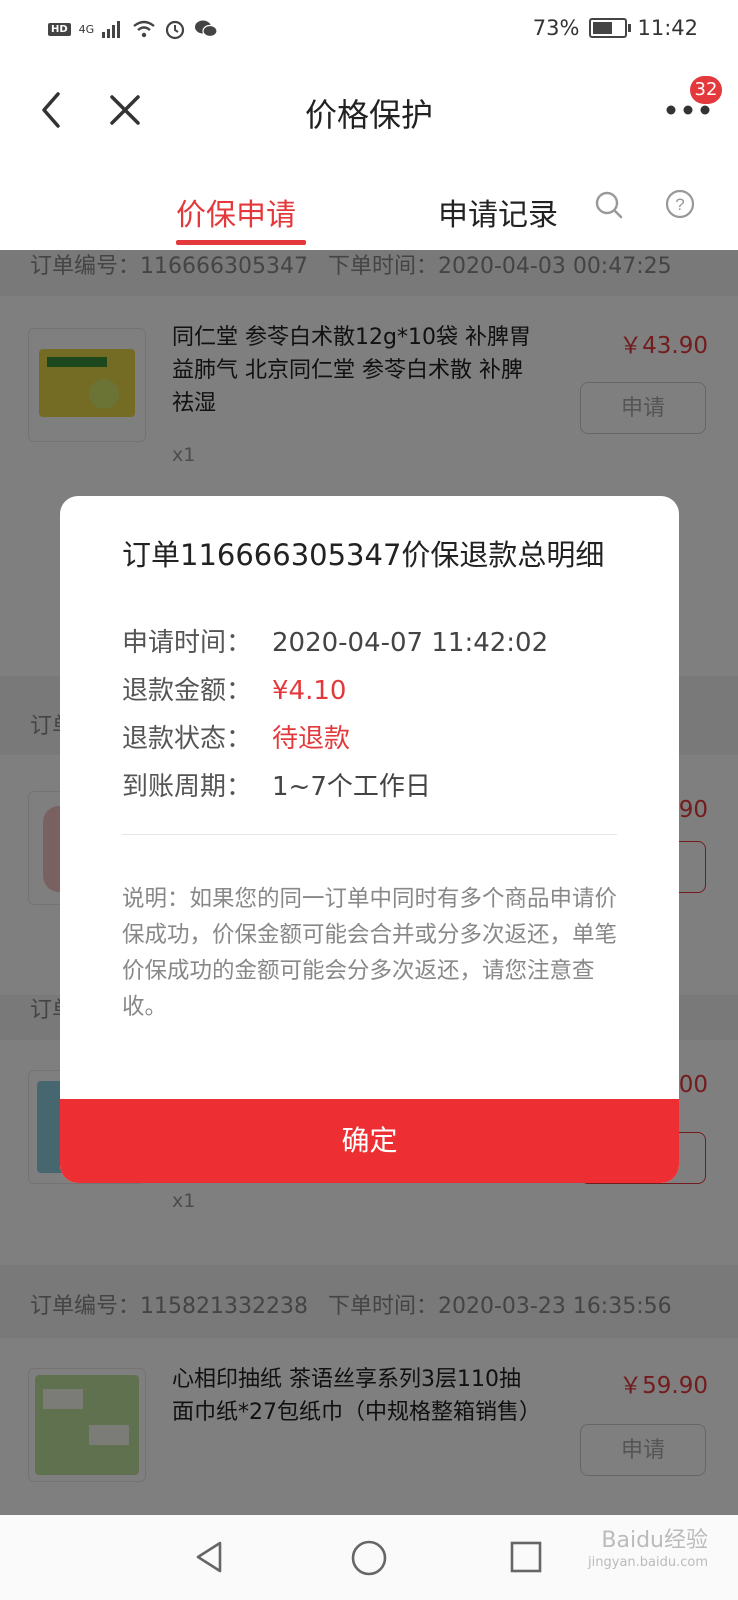 The image size is (738, 1600). Describe the element at coordinates (648, 1562) in the screenshot. I see `watermark-sub: jingyan.baidu.com` at that location.